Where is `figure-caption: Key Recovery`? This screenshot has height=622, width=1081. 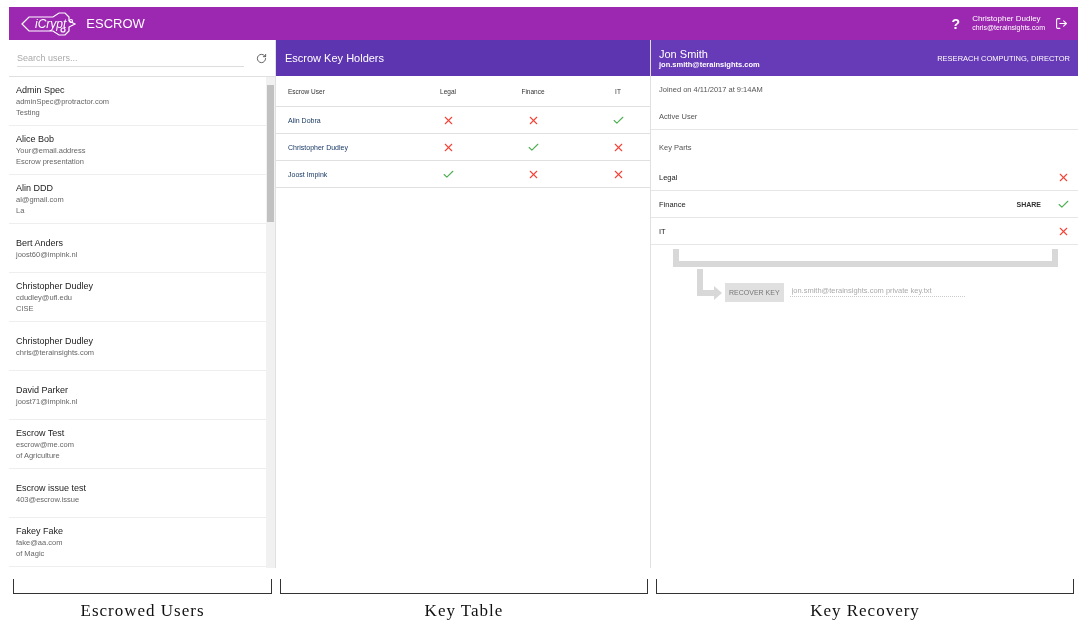
figure-caption: Key Recovery is located at coordinates (865, 611).